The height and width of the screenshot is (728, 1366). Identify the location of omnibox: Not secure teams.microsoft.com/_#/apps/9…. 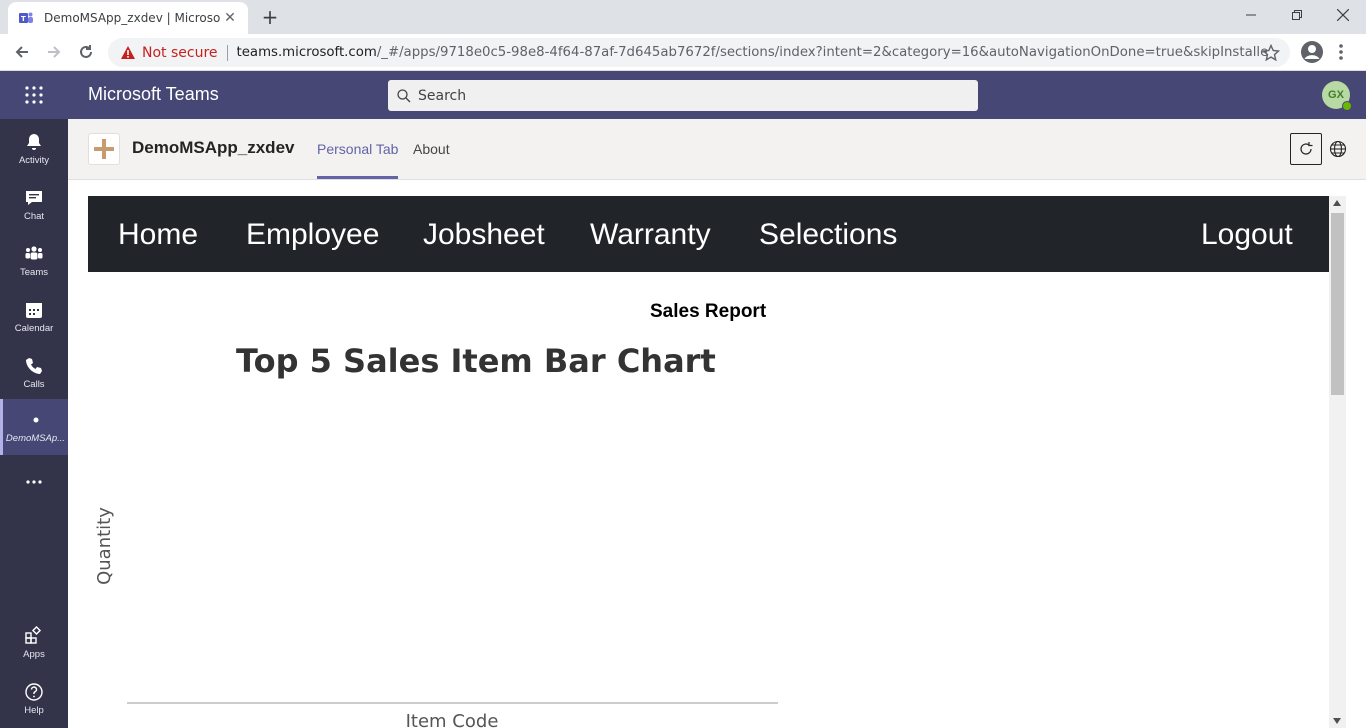
(699, 52).